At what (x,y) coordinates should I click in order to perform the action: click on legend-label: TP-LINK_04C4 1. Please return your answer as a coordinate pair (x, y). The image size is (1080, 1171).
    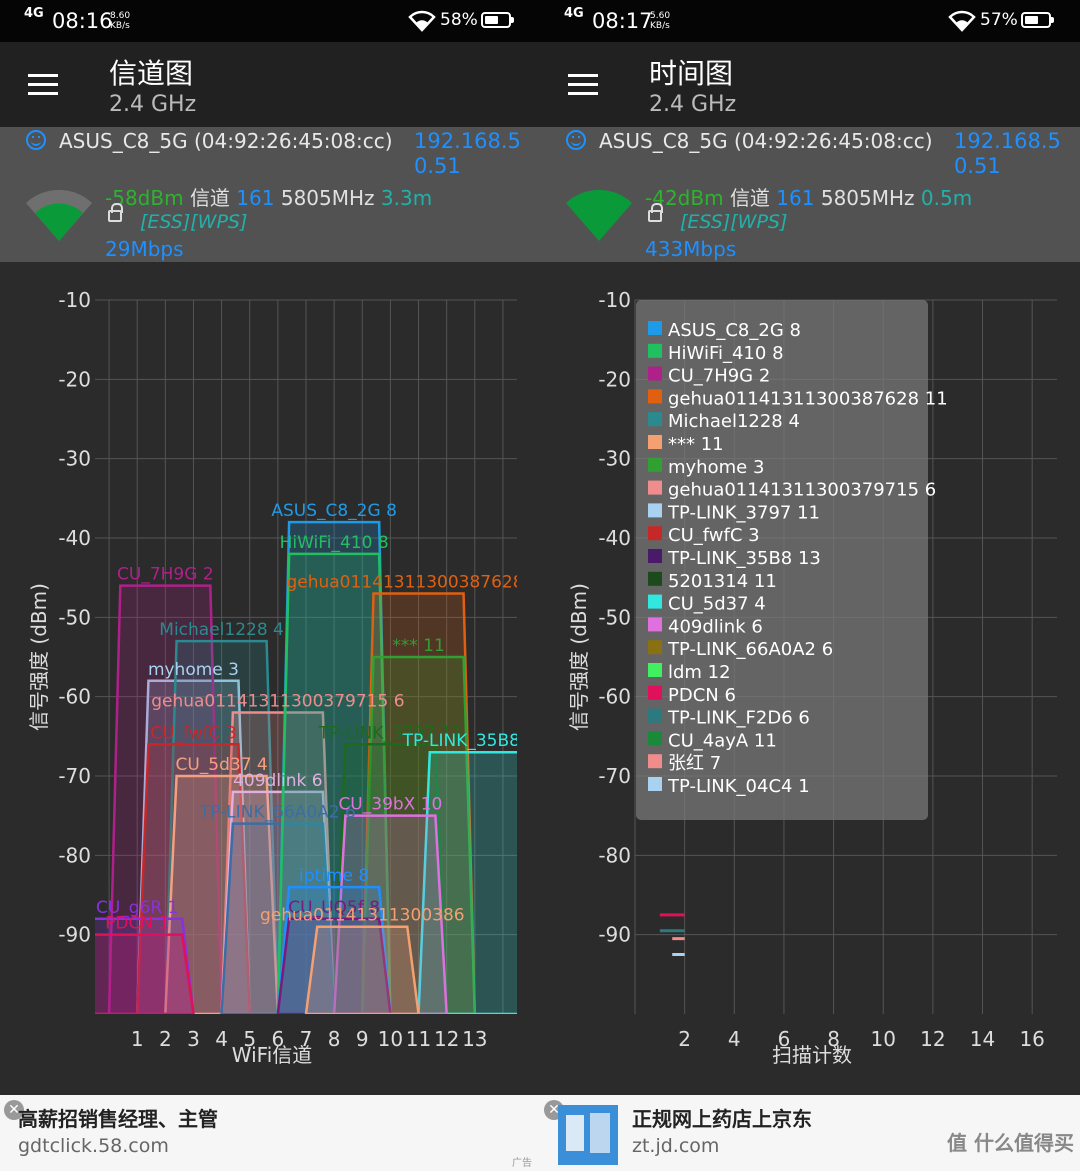
    Looking at the image, I should click on (738, 786).